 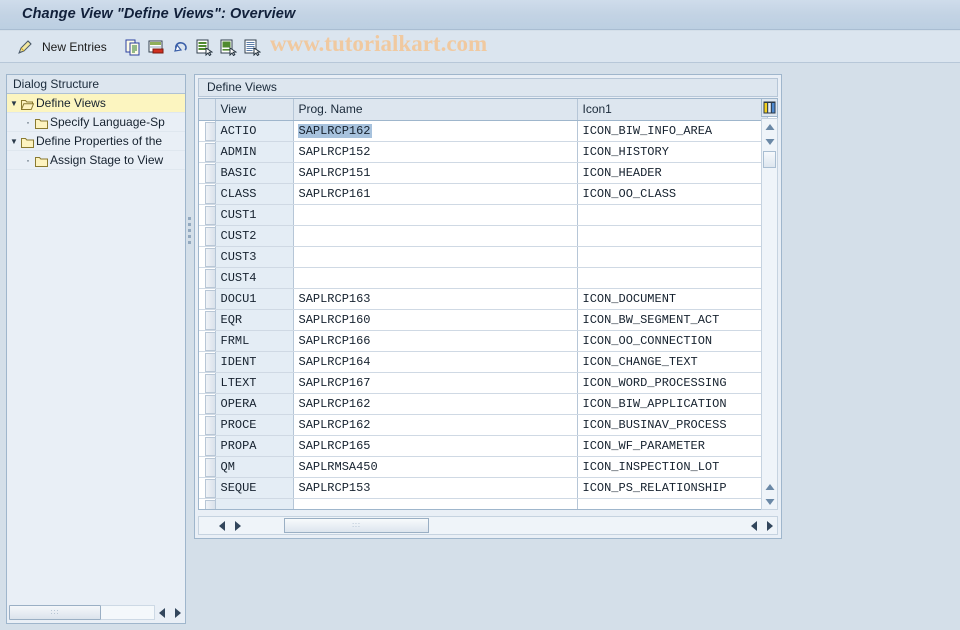 I want to click on table-row: EQR SAPLRCP160 ICON_BW_SEGMENT_ACT, so click(x=483, y=320).